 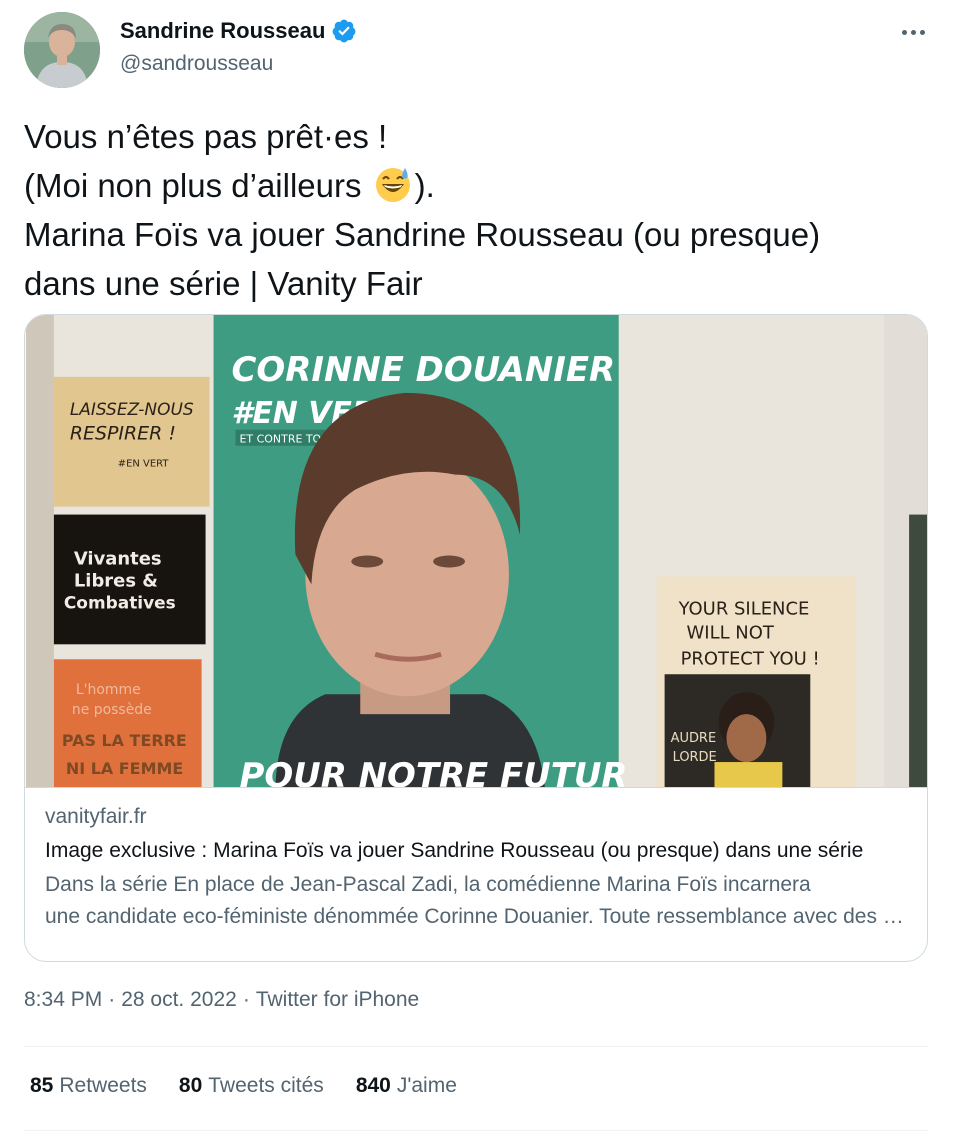 I want to click on tweet-meta: 8:34 PM · 28 oct. 2022 · Twitter for iPhone, so click(x=222, y=999).